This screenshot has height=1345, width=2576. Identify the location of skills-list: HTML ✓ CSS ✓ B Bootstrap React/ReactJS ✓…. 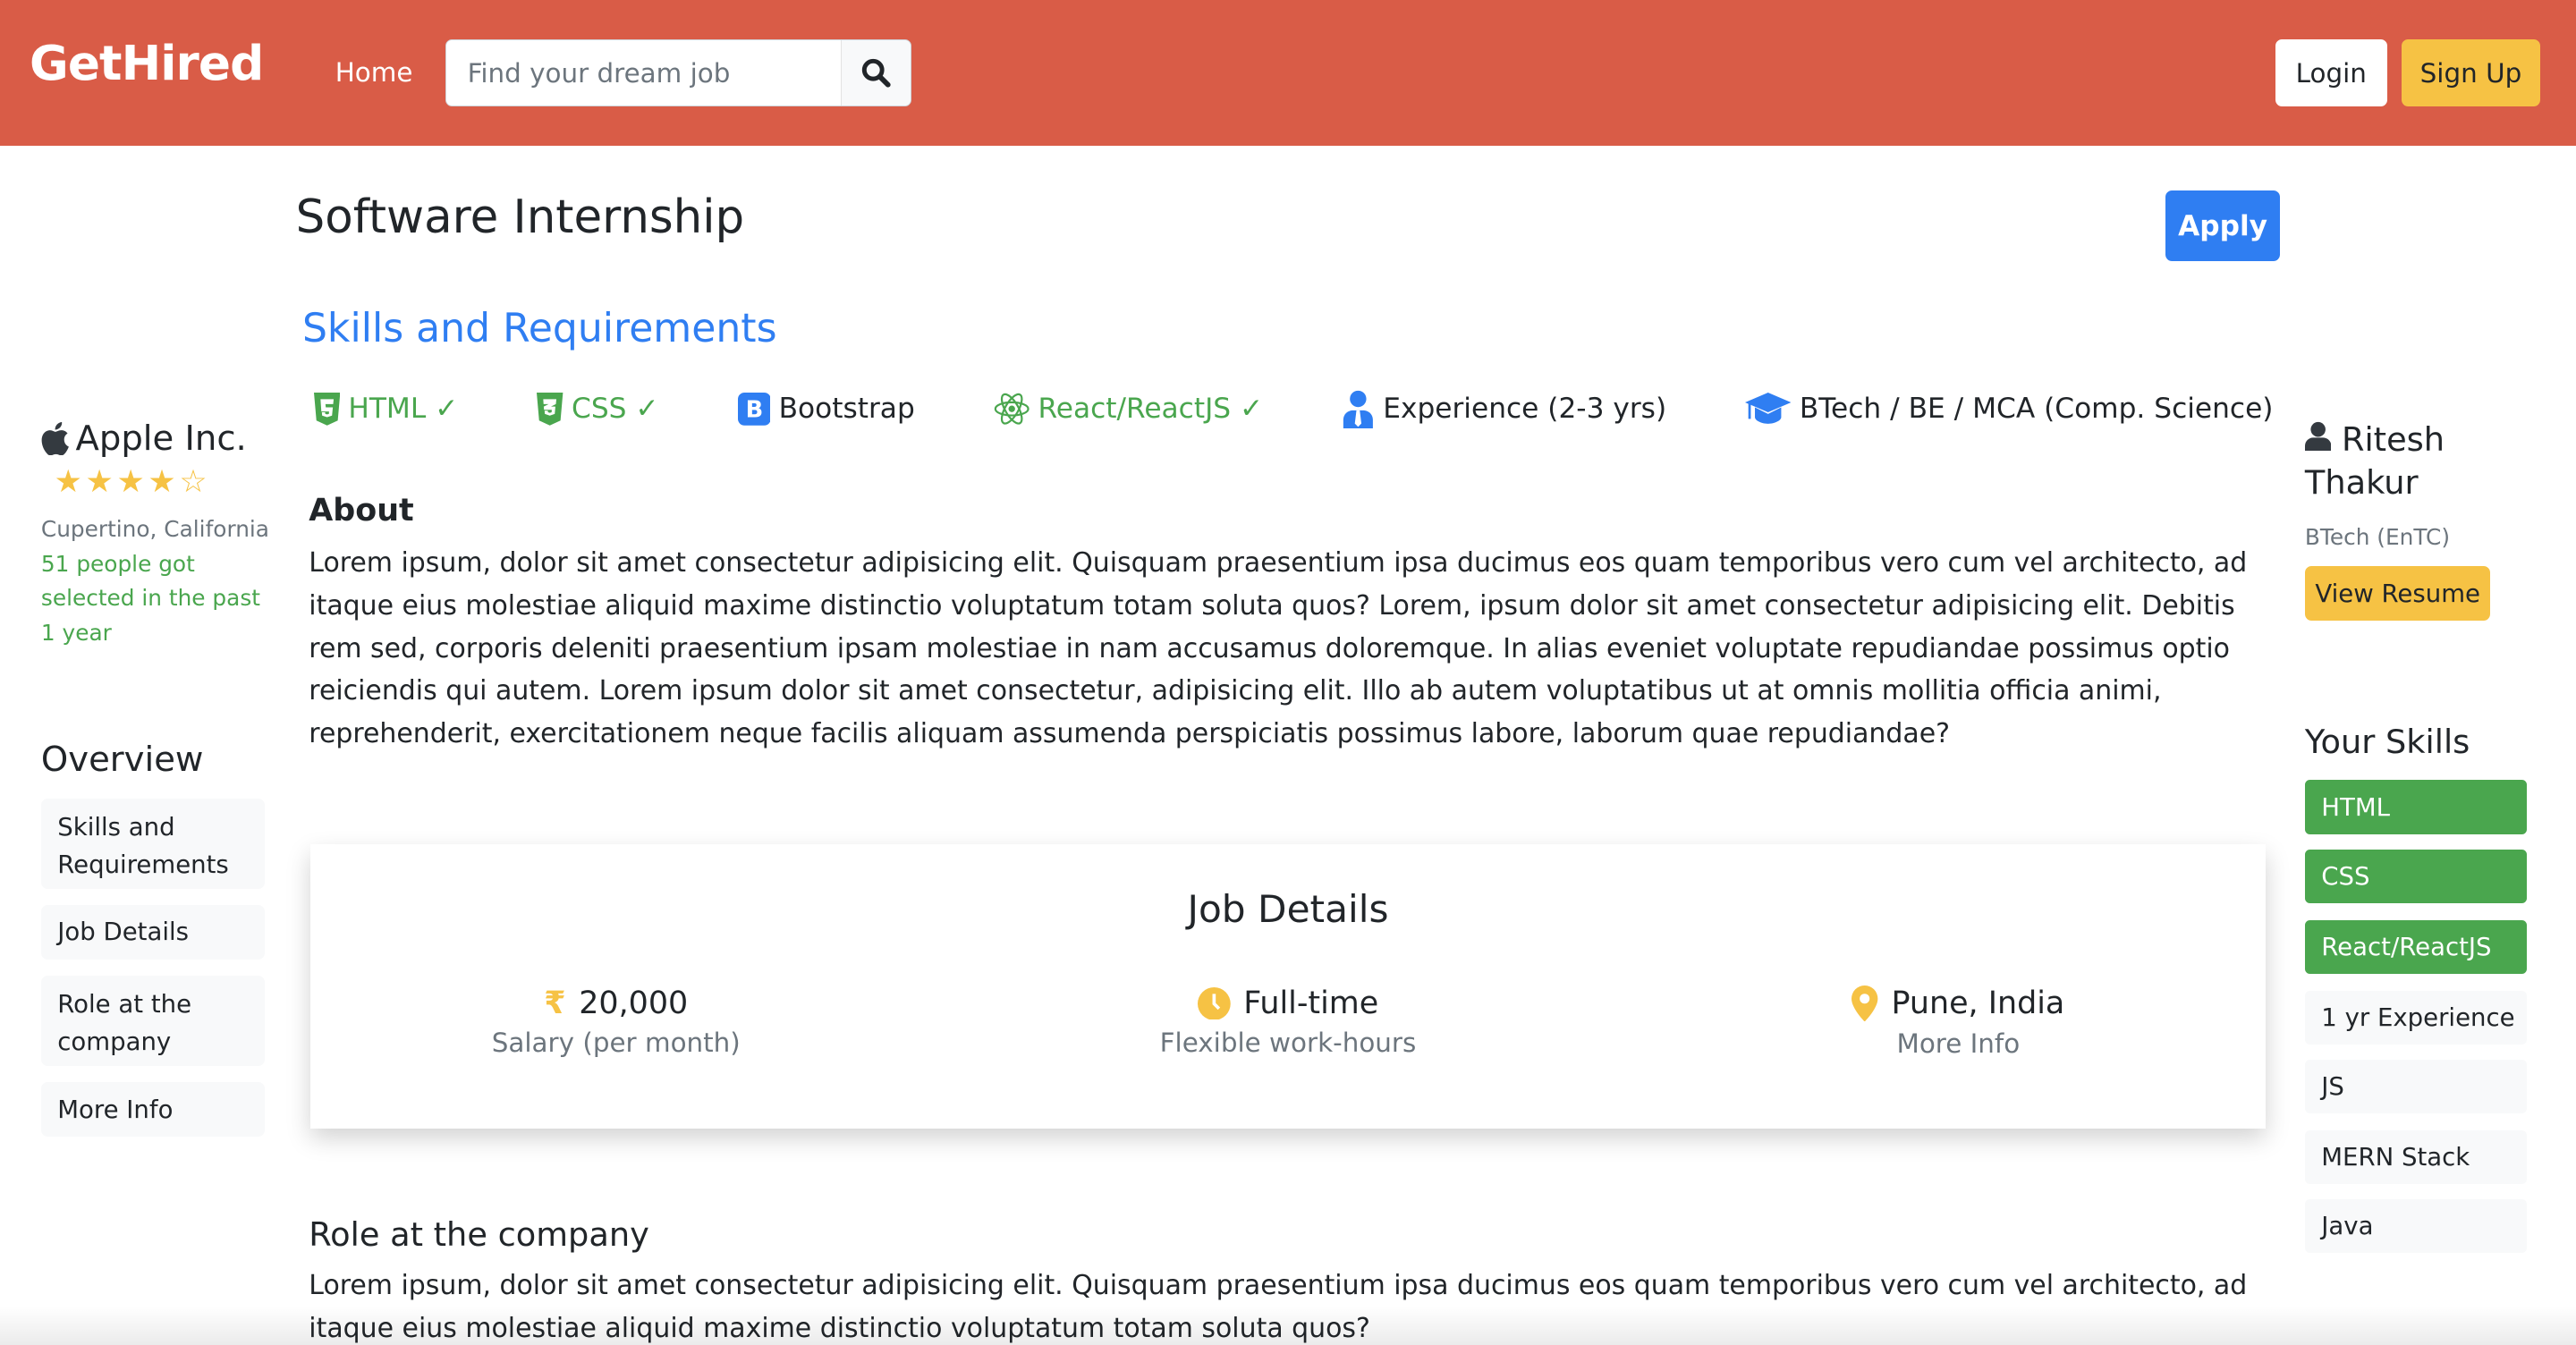
(1332, 409).